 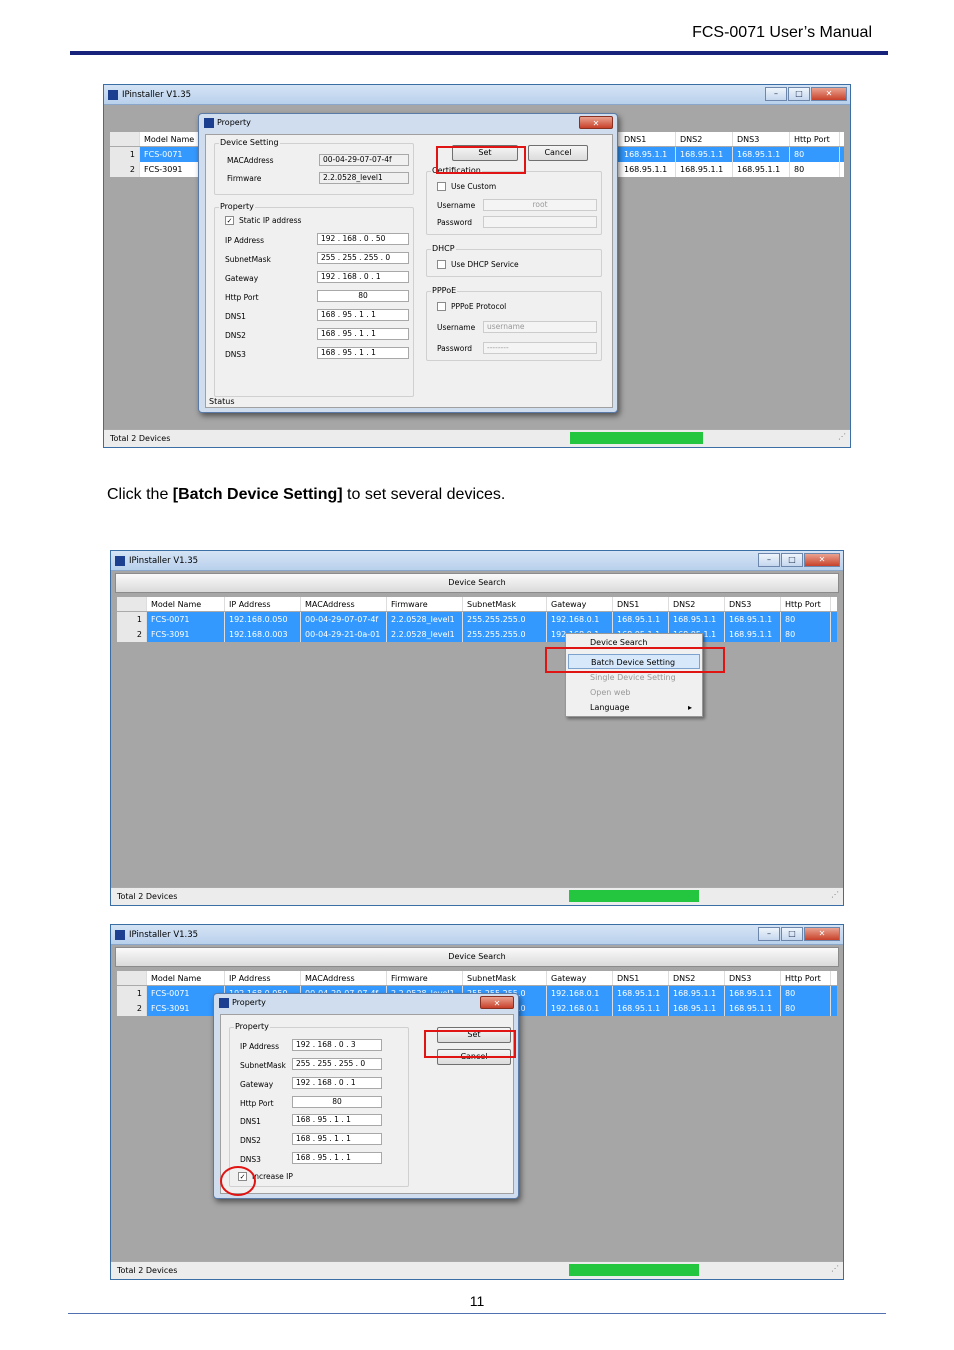 I want to click on cancel-button: Cancel, so click(x=558, y=153).